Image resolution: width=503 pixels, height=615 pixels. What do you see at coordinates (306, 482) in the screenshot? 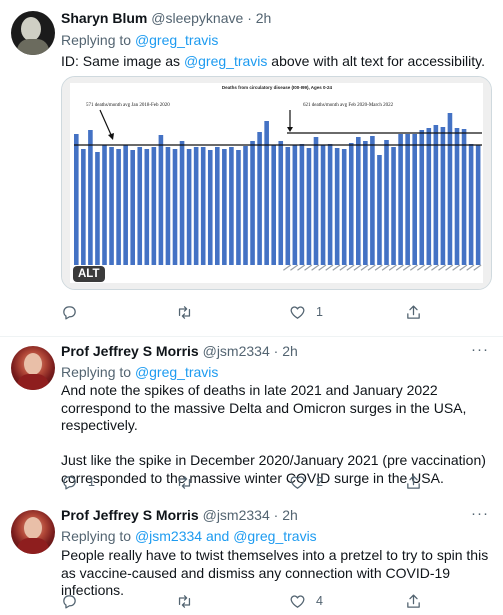
I see `like-button: 2` at bounding box center [306, 482].